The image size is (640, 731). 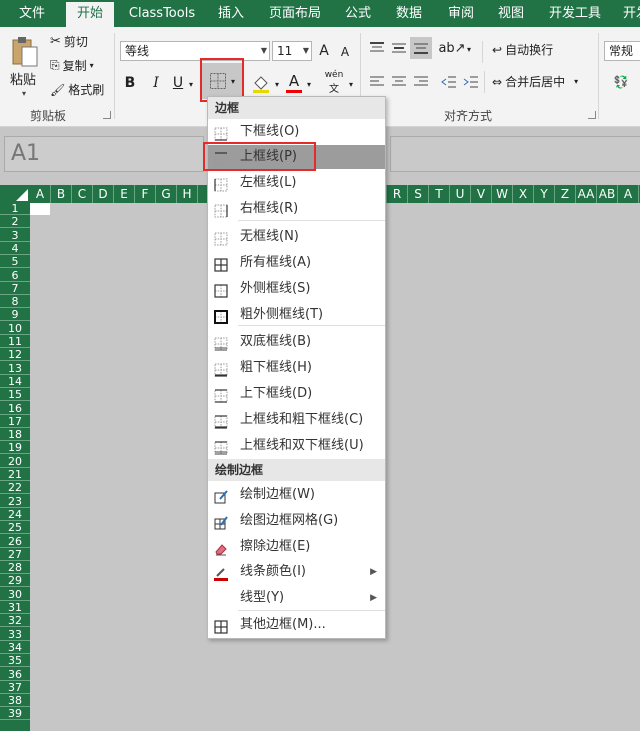 What do you see at coordinates (32, 13) in the screenshot?
I see `tab-file: 文件` at bounding box center [32, 13].